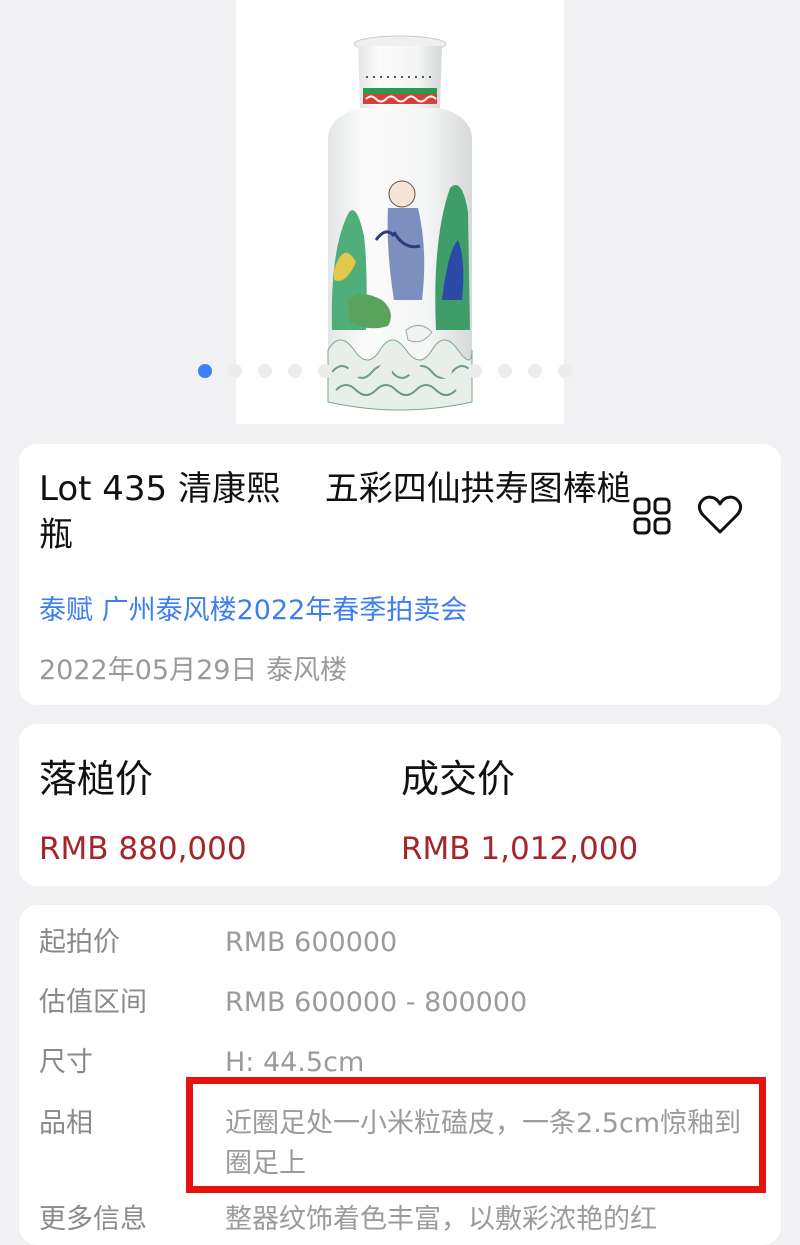 This screenshot has width=800, height=1245. I want to click on detail-label: 起拍价, so click(79, 942).